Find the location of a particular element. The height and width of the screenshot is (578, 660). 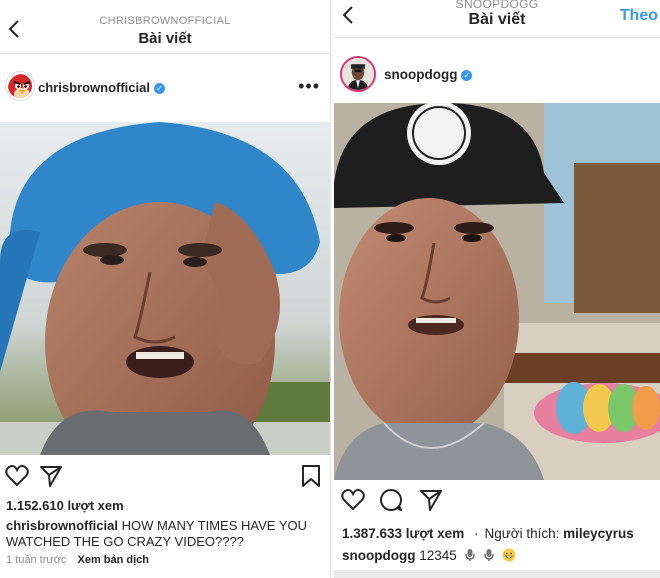

red-angry-bird-avatar-icon is located at coordinates (20, 86).